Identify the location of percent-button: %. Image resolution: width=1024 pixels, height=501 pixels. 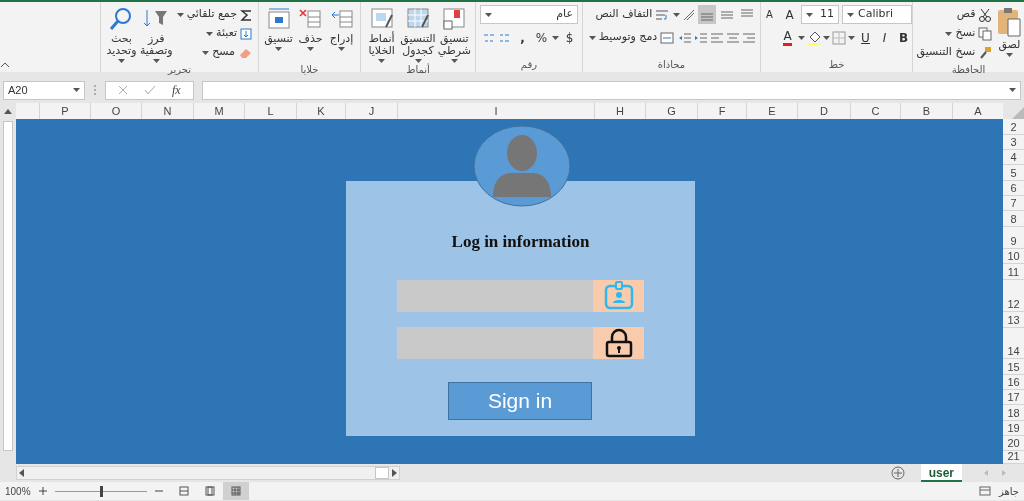
(541, 37).